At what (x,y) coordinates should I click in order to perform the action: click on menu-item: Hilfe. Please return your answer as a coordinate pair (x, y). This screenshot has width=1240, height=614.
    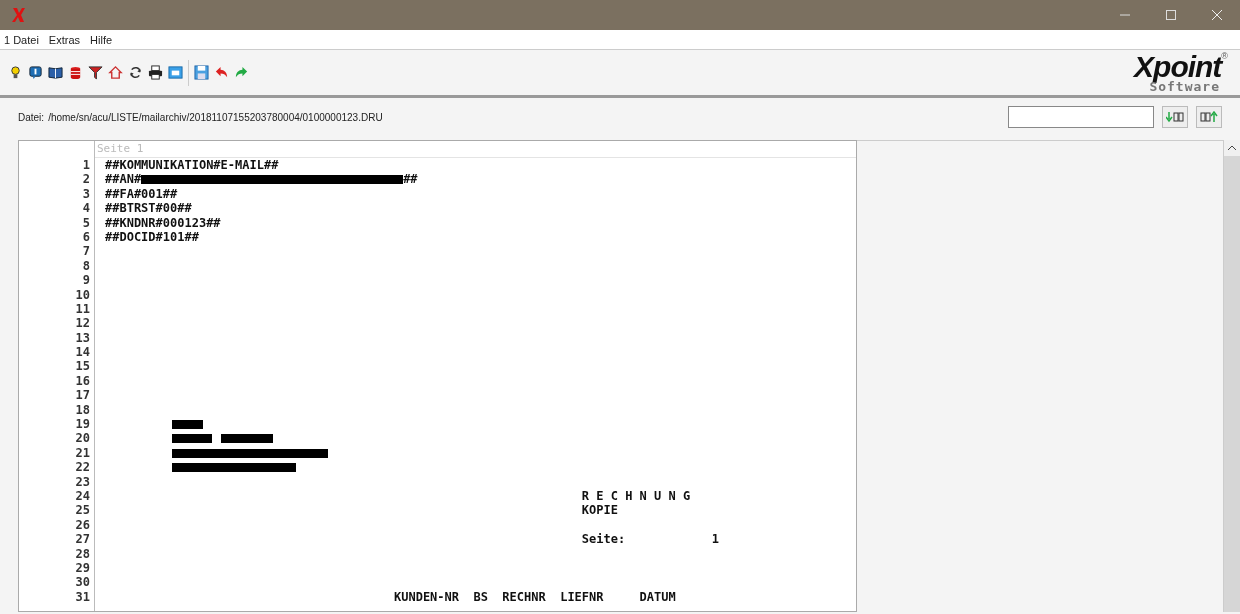
    Looking at the image, I should click on (101, 39).